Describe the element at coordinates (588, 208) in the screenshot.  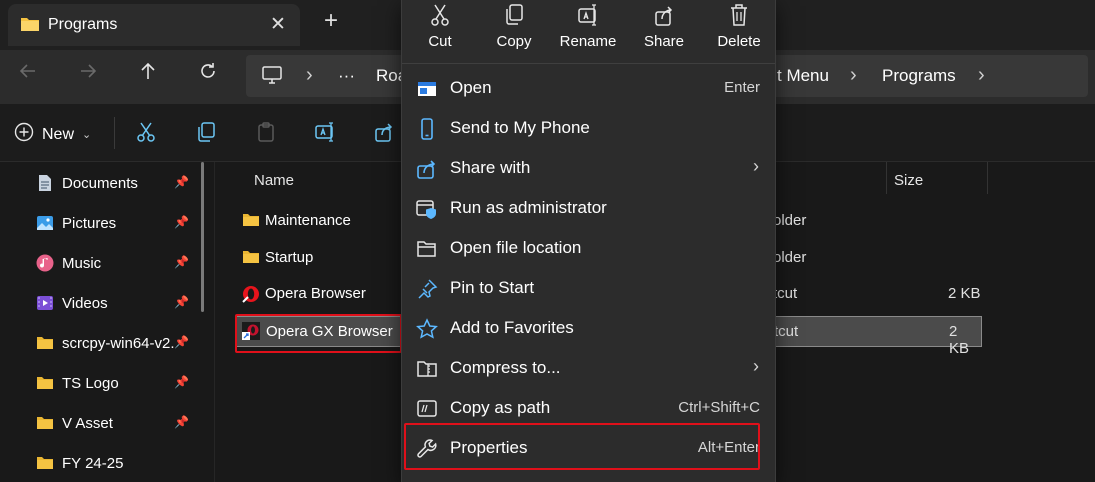
I see `menu-item-run-as-administrator: Run as administrator` at that location.